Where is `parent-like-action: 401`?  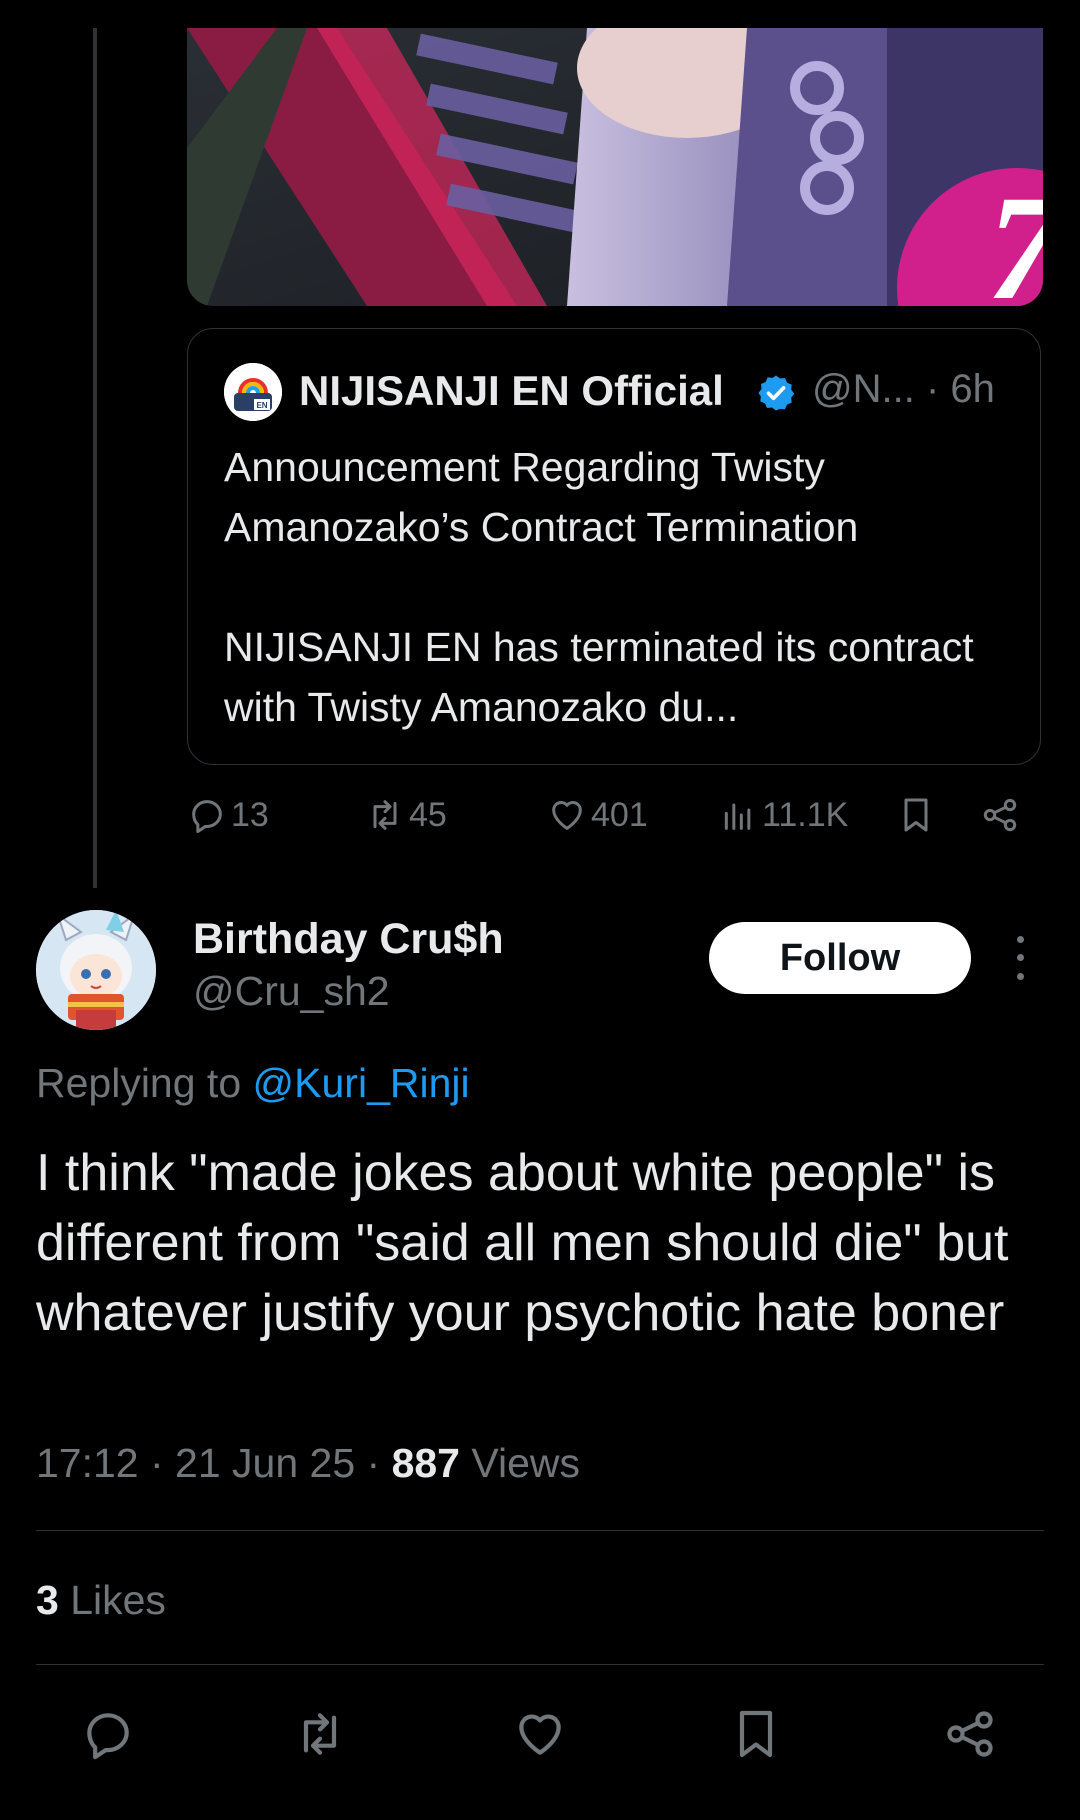 parent-like-action: 401 is located at coordinates (597, 815).